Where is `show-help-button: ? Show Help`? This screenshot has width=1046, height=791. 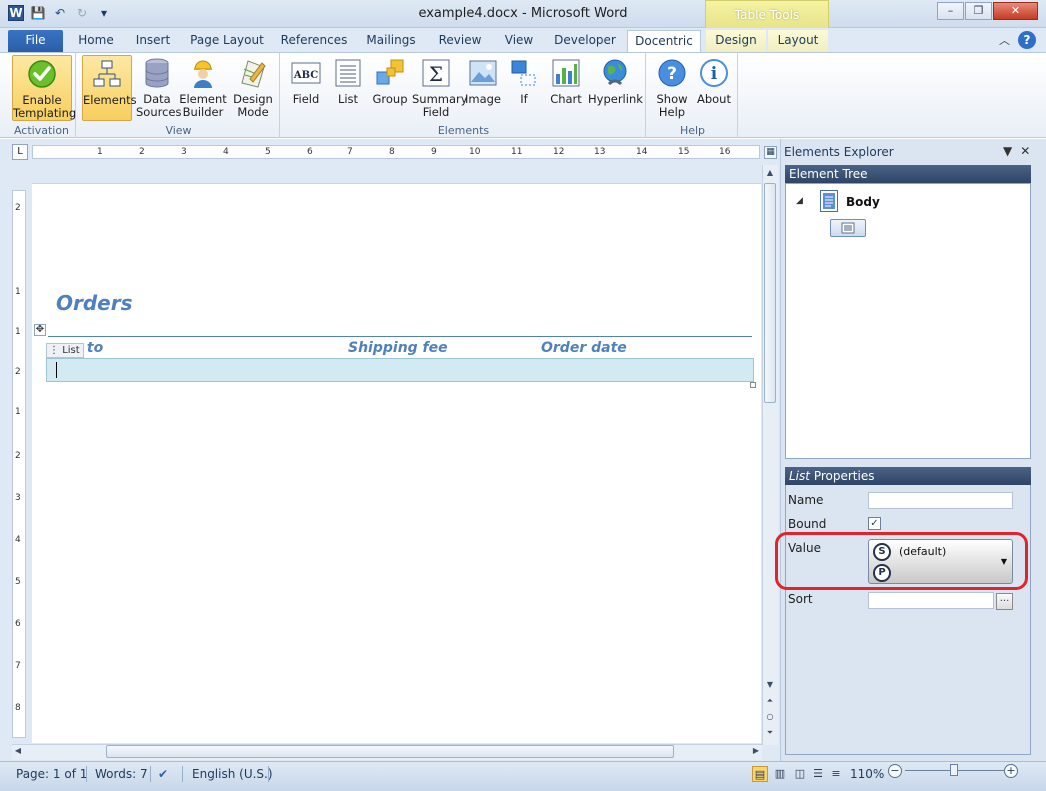
show-help-button: ? Show Help is located at coordinates (672, 87).